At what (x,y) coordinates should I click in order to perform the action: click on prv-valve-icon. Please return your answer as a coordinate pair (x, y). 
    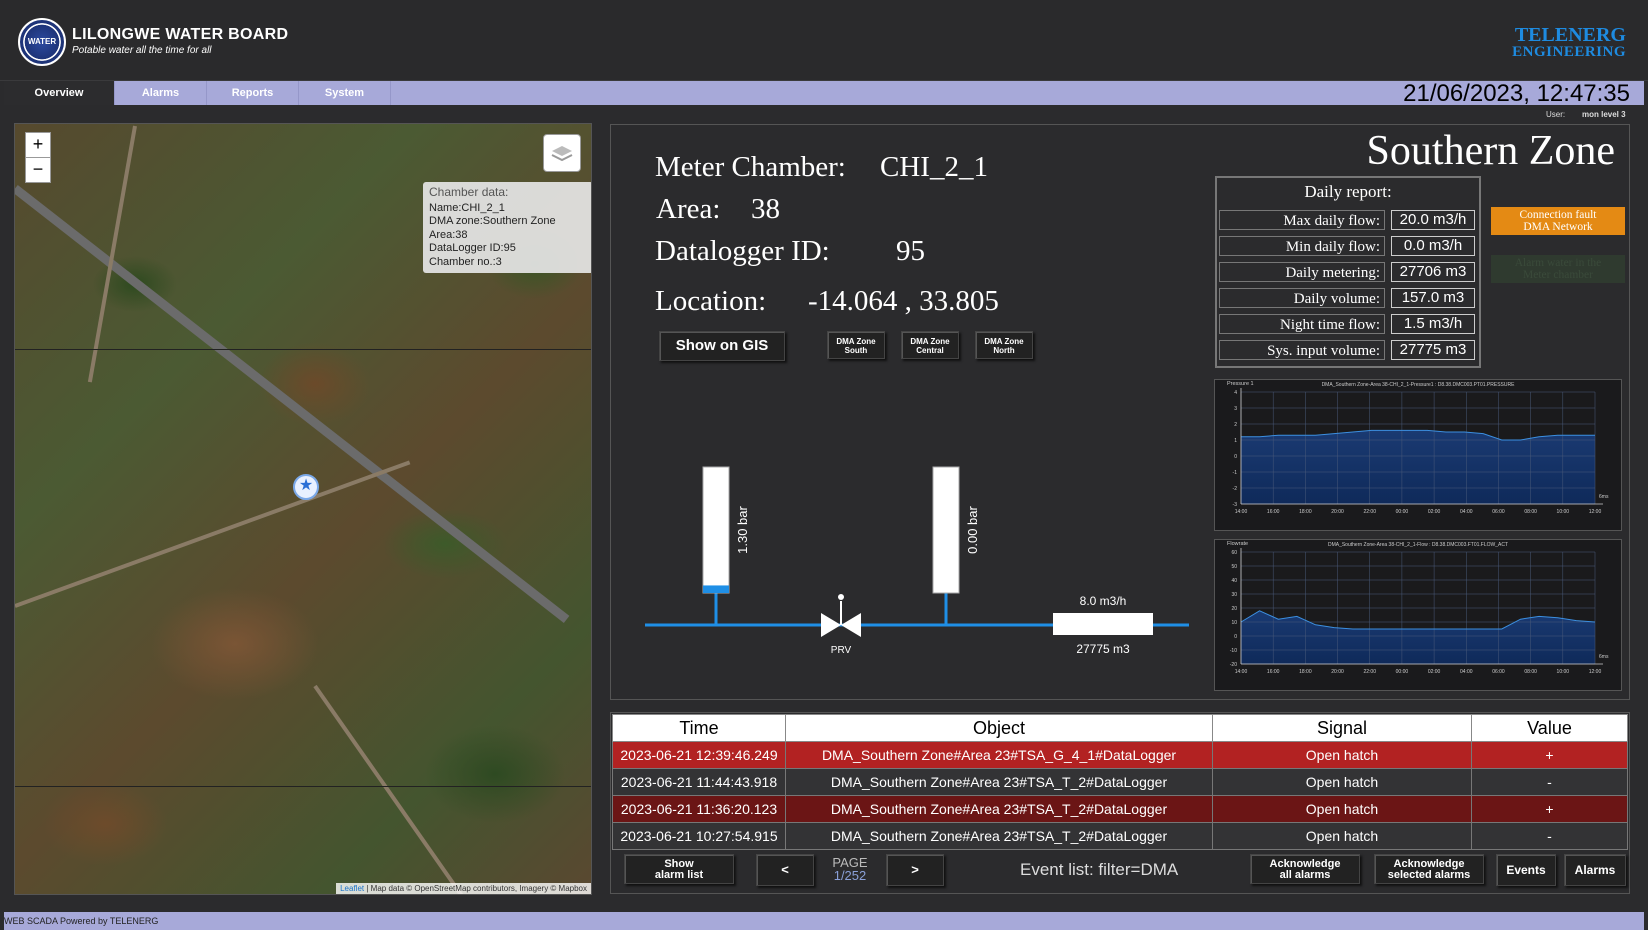
    Looking at the image, I should click on (841, 615).